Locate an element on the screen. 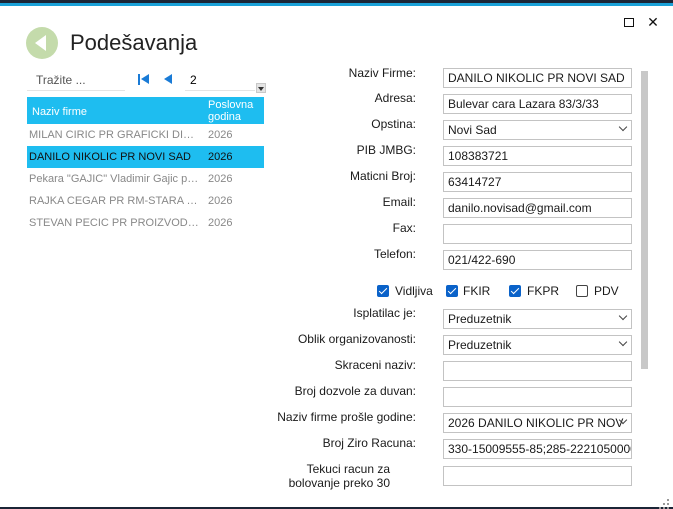 The height and width of the screenshot is (509, 673). back-button is located at coordinates (42, 43).